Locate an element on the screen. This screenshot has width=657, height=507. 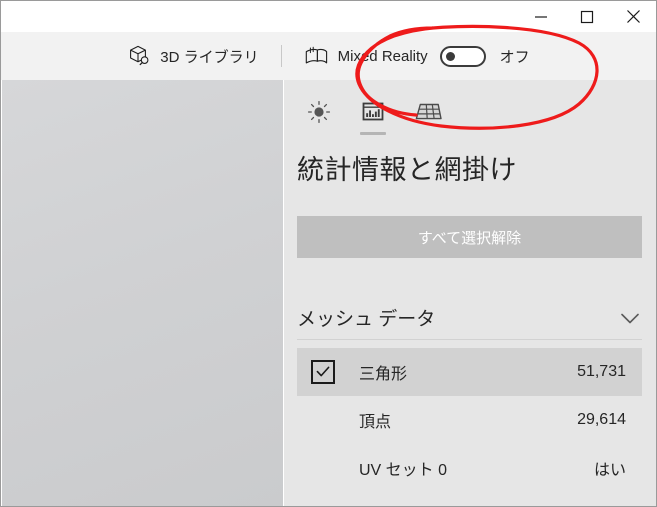
3d-library-button: 3D ライブラリ is located at coordinates (192, 56).